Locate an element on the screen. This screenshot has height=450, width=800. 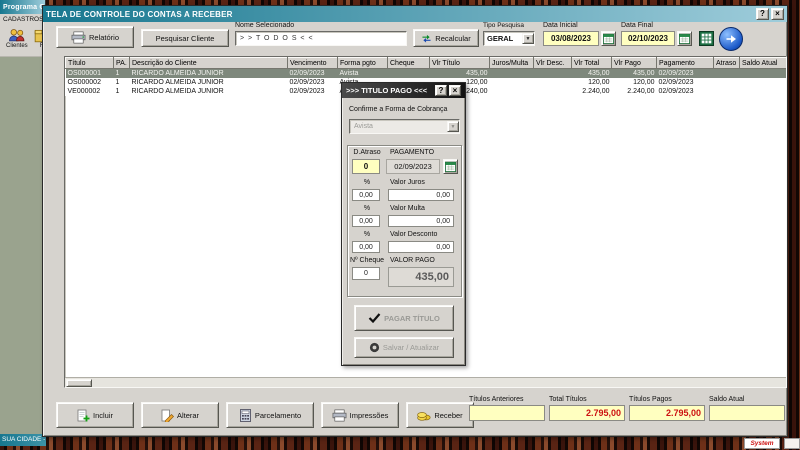
end-date-value: 02/10/2023 is located at coordinates (648, 38).